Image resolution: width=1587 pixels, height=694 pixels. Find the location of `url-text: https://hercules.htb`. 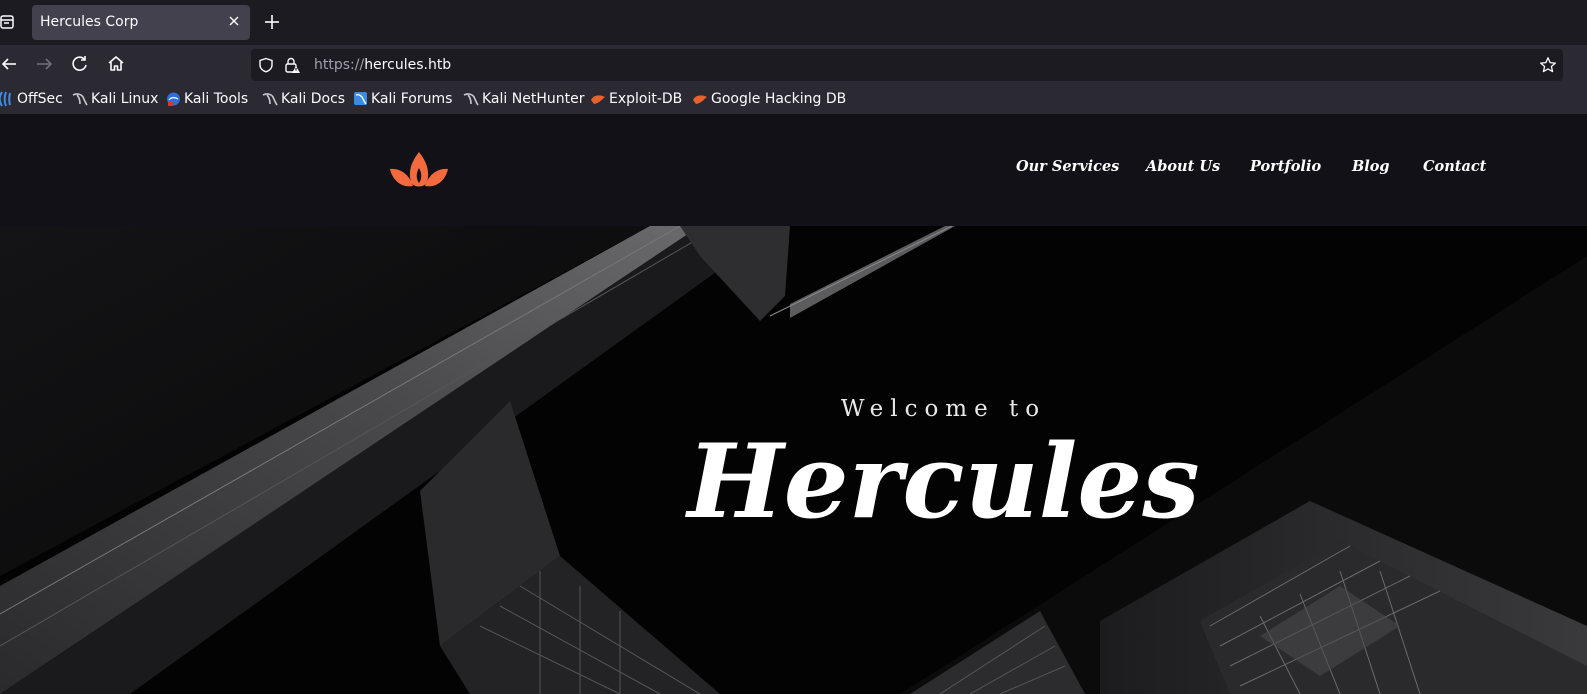

url-text: https://hercules.htb is located at coordinates (382, 65).